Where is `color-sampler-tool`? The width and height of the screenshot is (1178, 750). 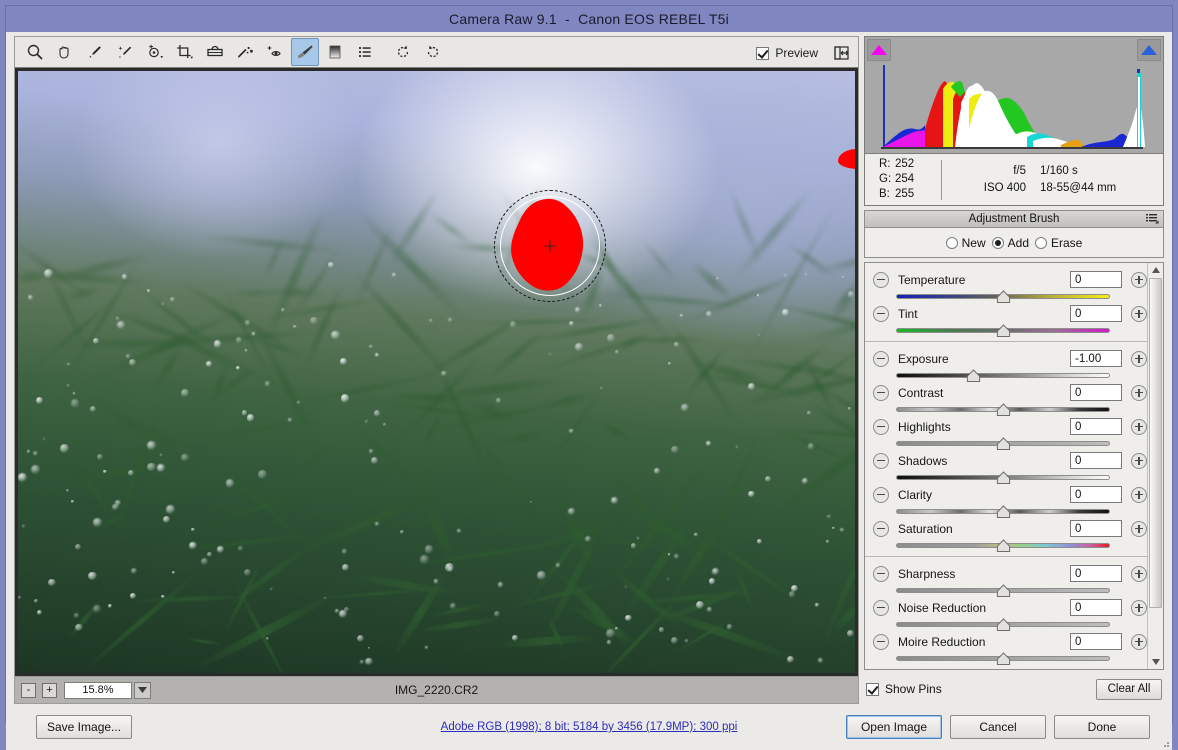
color-sampler-tool is located at coordinates (125, 52).